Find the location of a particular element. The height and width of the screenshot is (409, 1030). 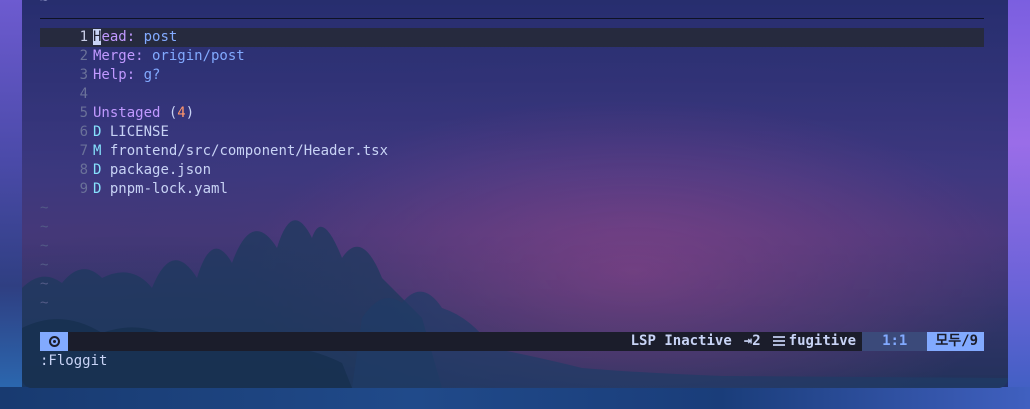

merge-branch: origin/post is located at coordinates (194, 56).